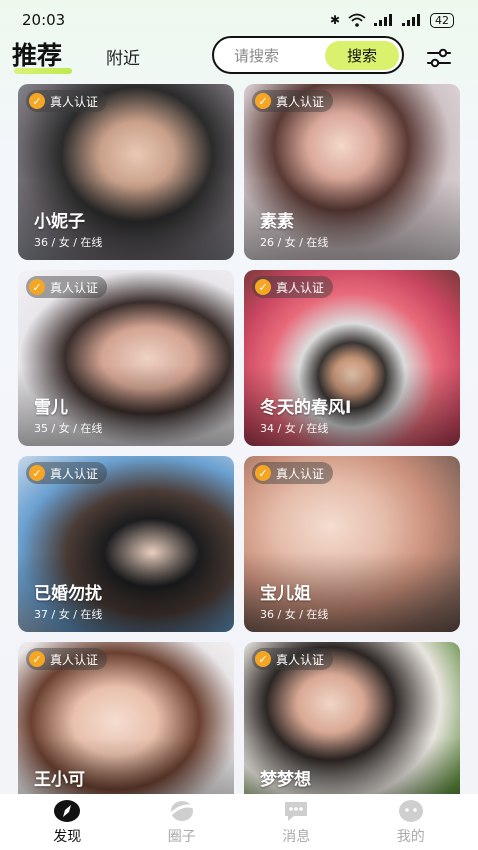  What do you see at coordinates (296, 822) in the screenshot?
I see `nav-messages: 消息` at bounding box center [296, 822].